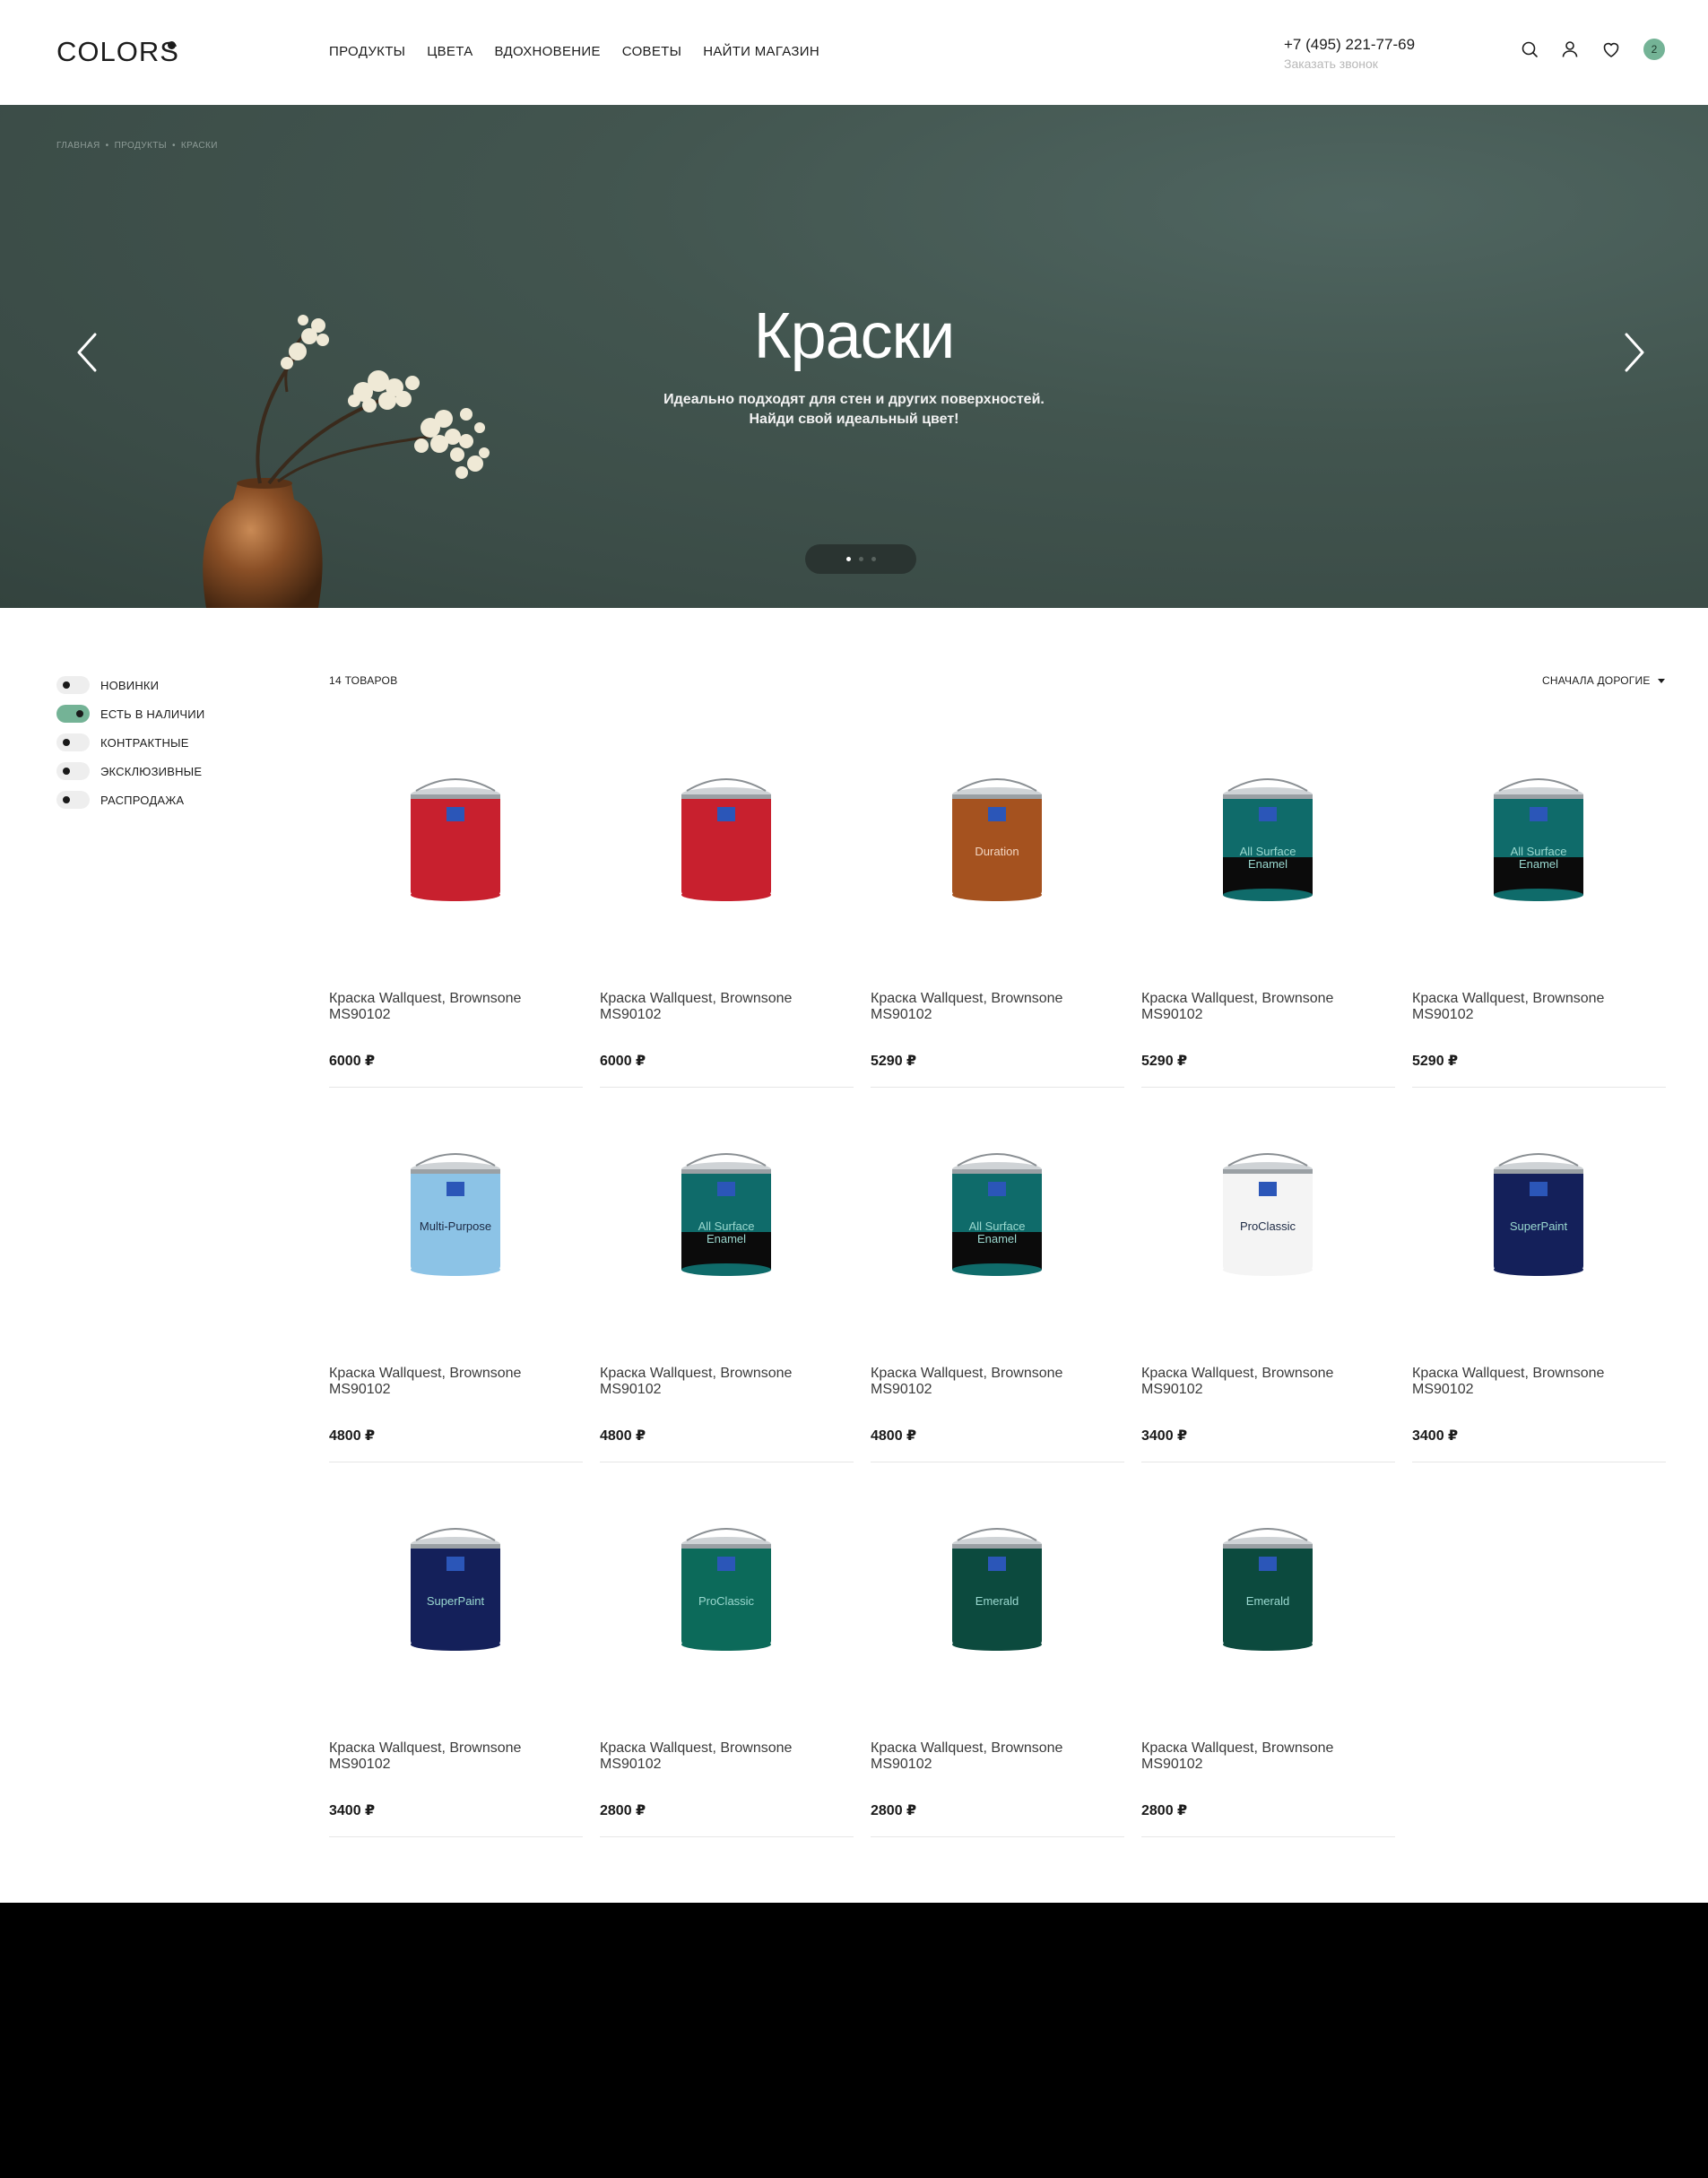  I want to click on filter-label: КОНТРАКТНЫЕ, so click(144, 742).